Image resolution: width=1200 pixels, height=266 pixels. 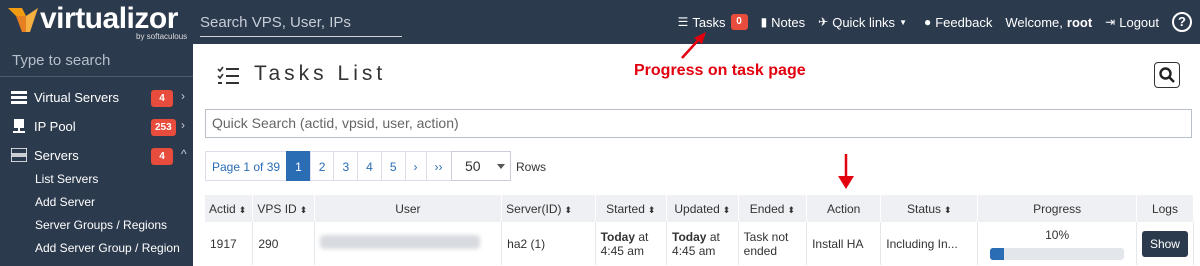 What do you see at coordinates (322, 166) in the screenshot?
I see `page-button-2: 2` at bounding box center [322, 166].